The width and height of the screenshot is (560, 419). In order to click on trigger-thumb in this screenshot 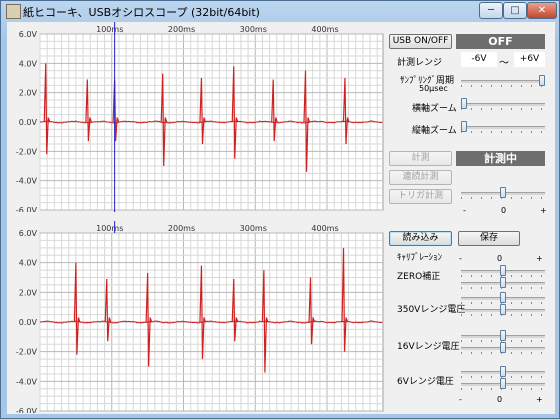, I will do `click(503, 192)`.